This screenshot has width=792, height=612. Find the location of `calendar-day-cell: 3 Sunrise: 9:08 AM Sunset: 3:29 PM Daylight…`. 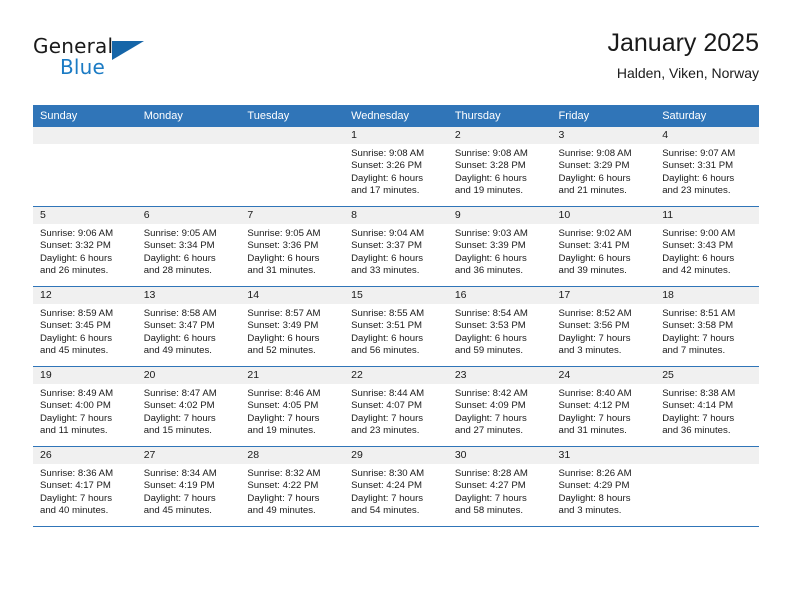

calendar-day-cell: 3 Sunrise: 9:08 AM Sunset: 3:29 PM Daylight… is located at coordinates (603, 167).